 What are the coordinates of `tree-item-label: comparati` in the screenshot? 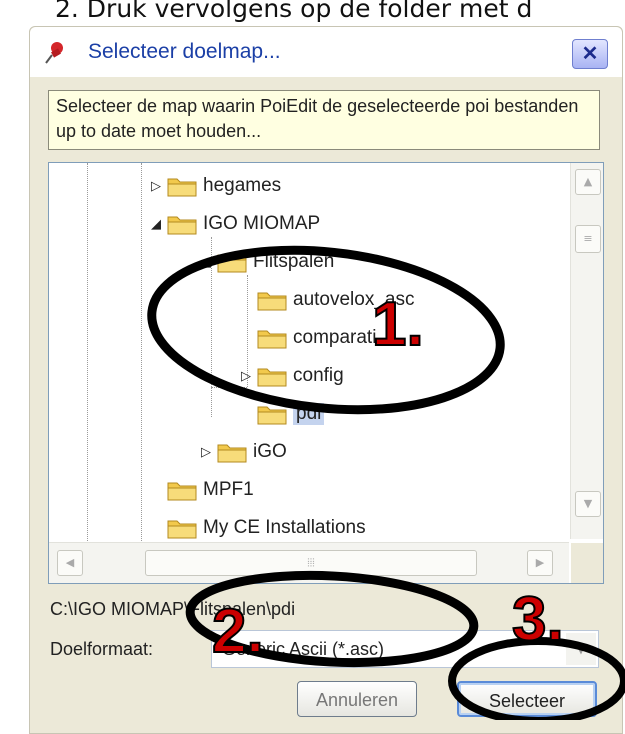 It's located at (335, 337).